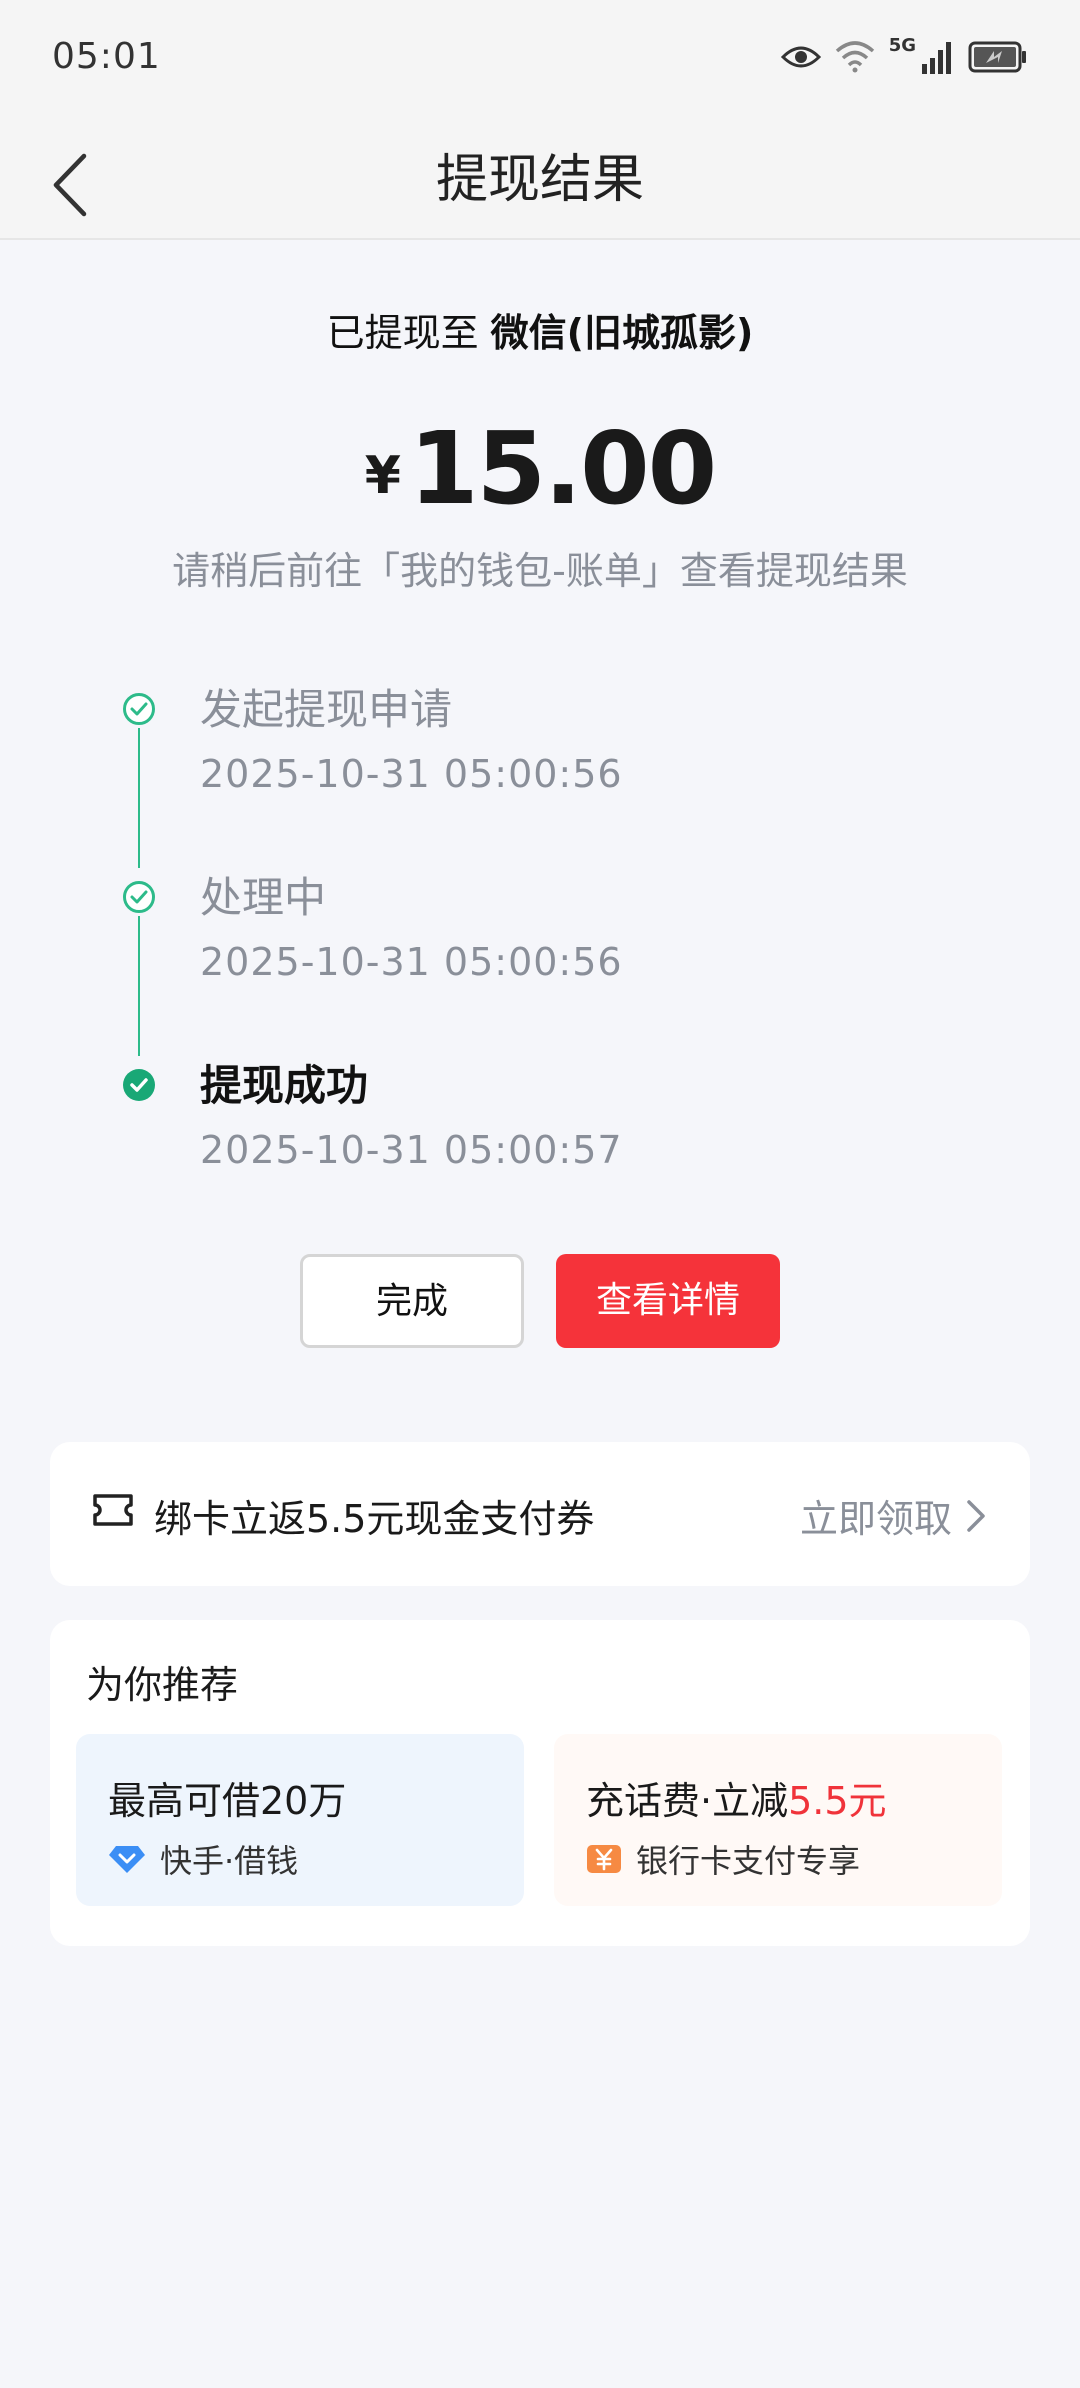  What do you see at coordinates (113, 1510) in the screenshot?
I see `ticket-icon` at bounding box center [113, 1510].